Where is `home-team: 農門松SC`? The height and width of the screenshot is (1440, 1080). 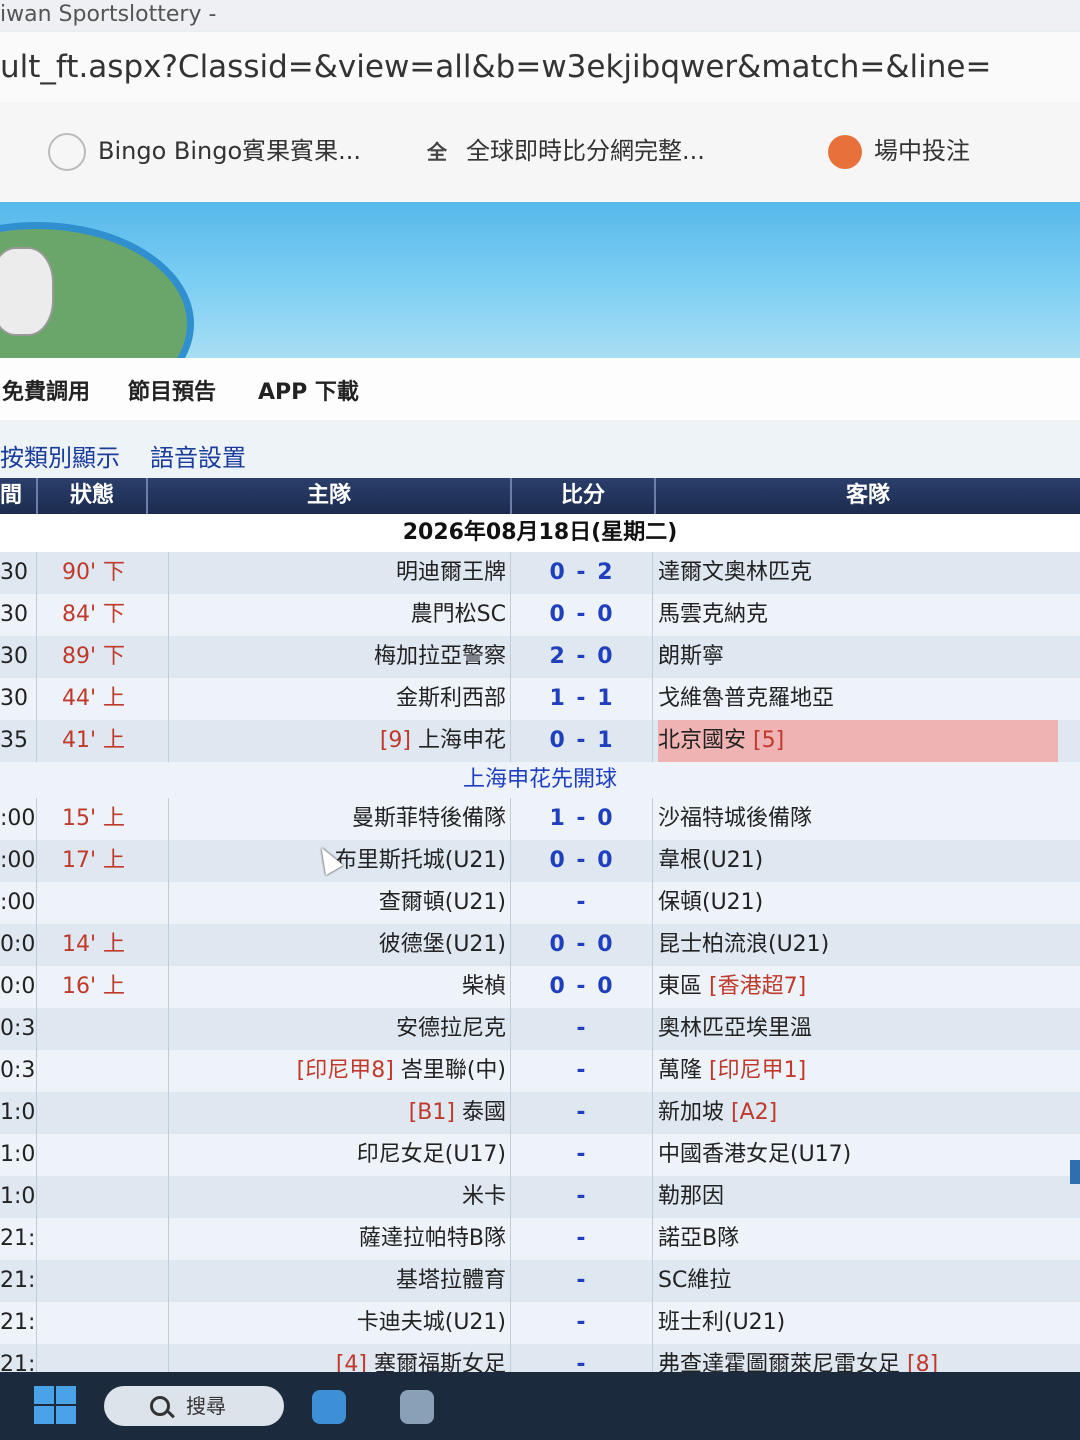
home-team: 農門松SC is located at coordinates (330, 615).